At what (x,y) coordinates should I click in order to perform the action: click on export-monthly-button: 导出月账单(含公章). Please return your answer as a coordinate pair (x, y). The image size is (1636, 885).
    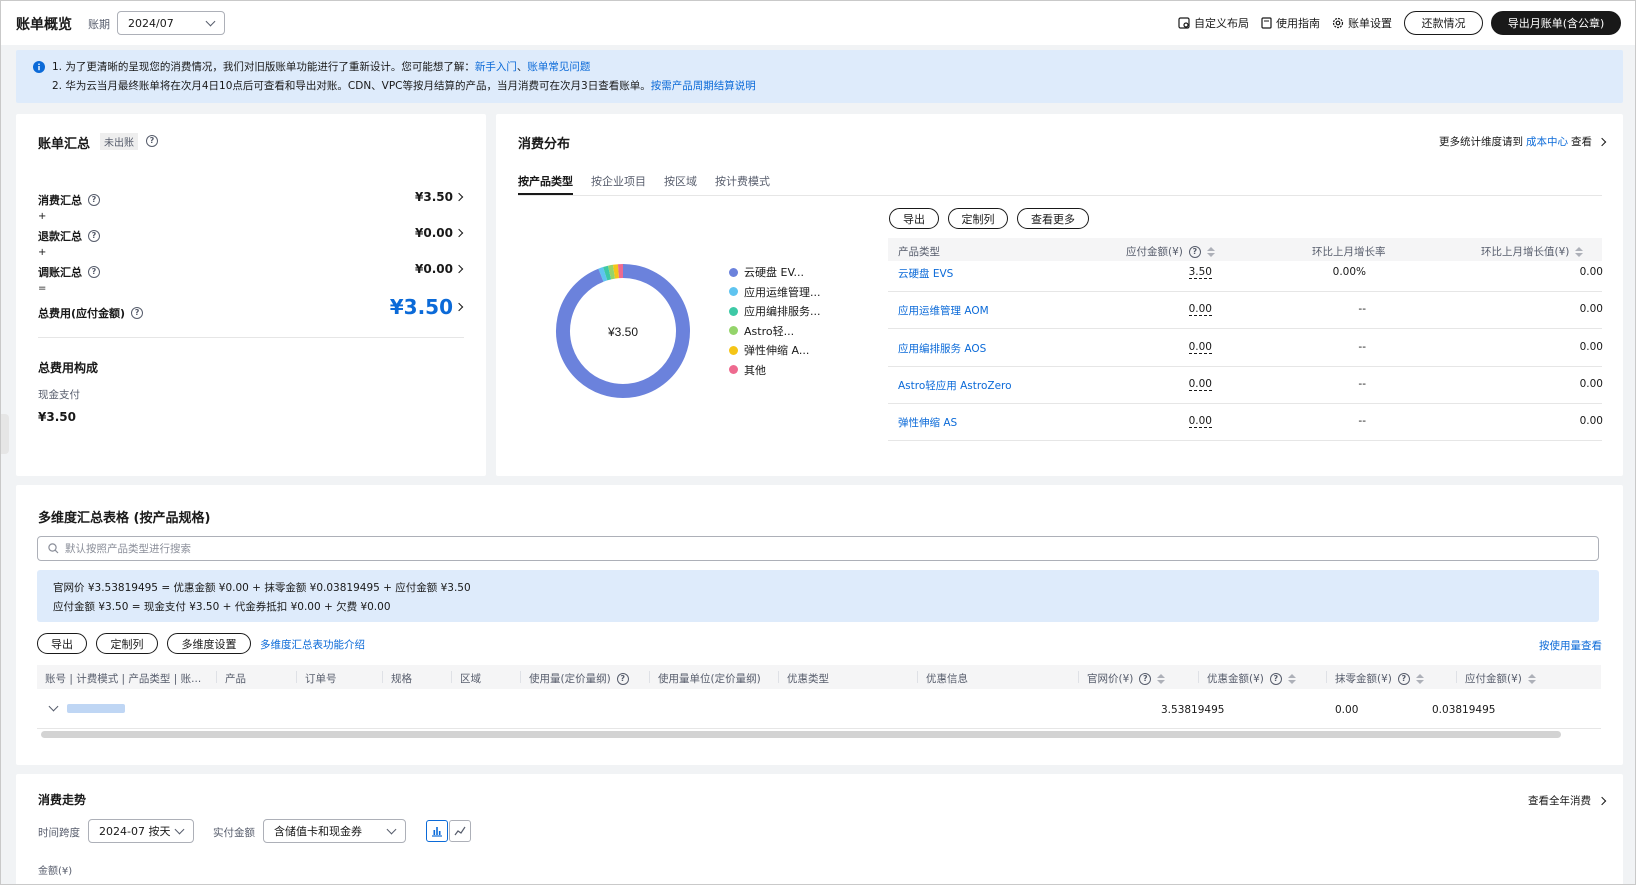
    Looking at the image, I should click on (1556, 23).